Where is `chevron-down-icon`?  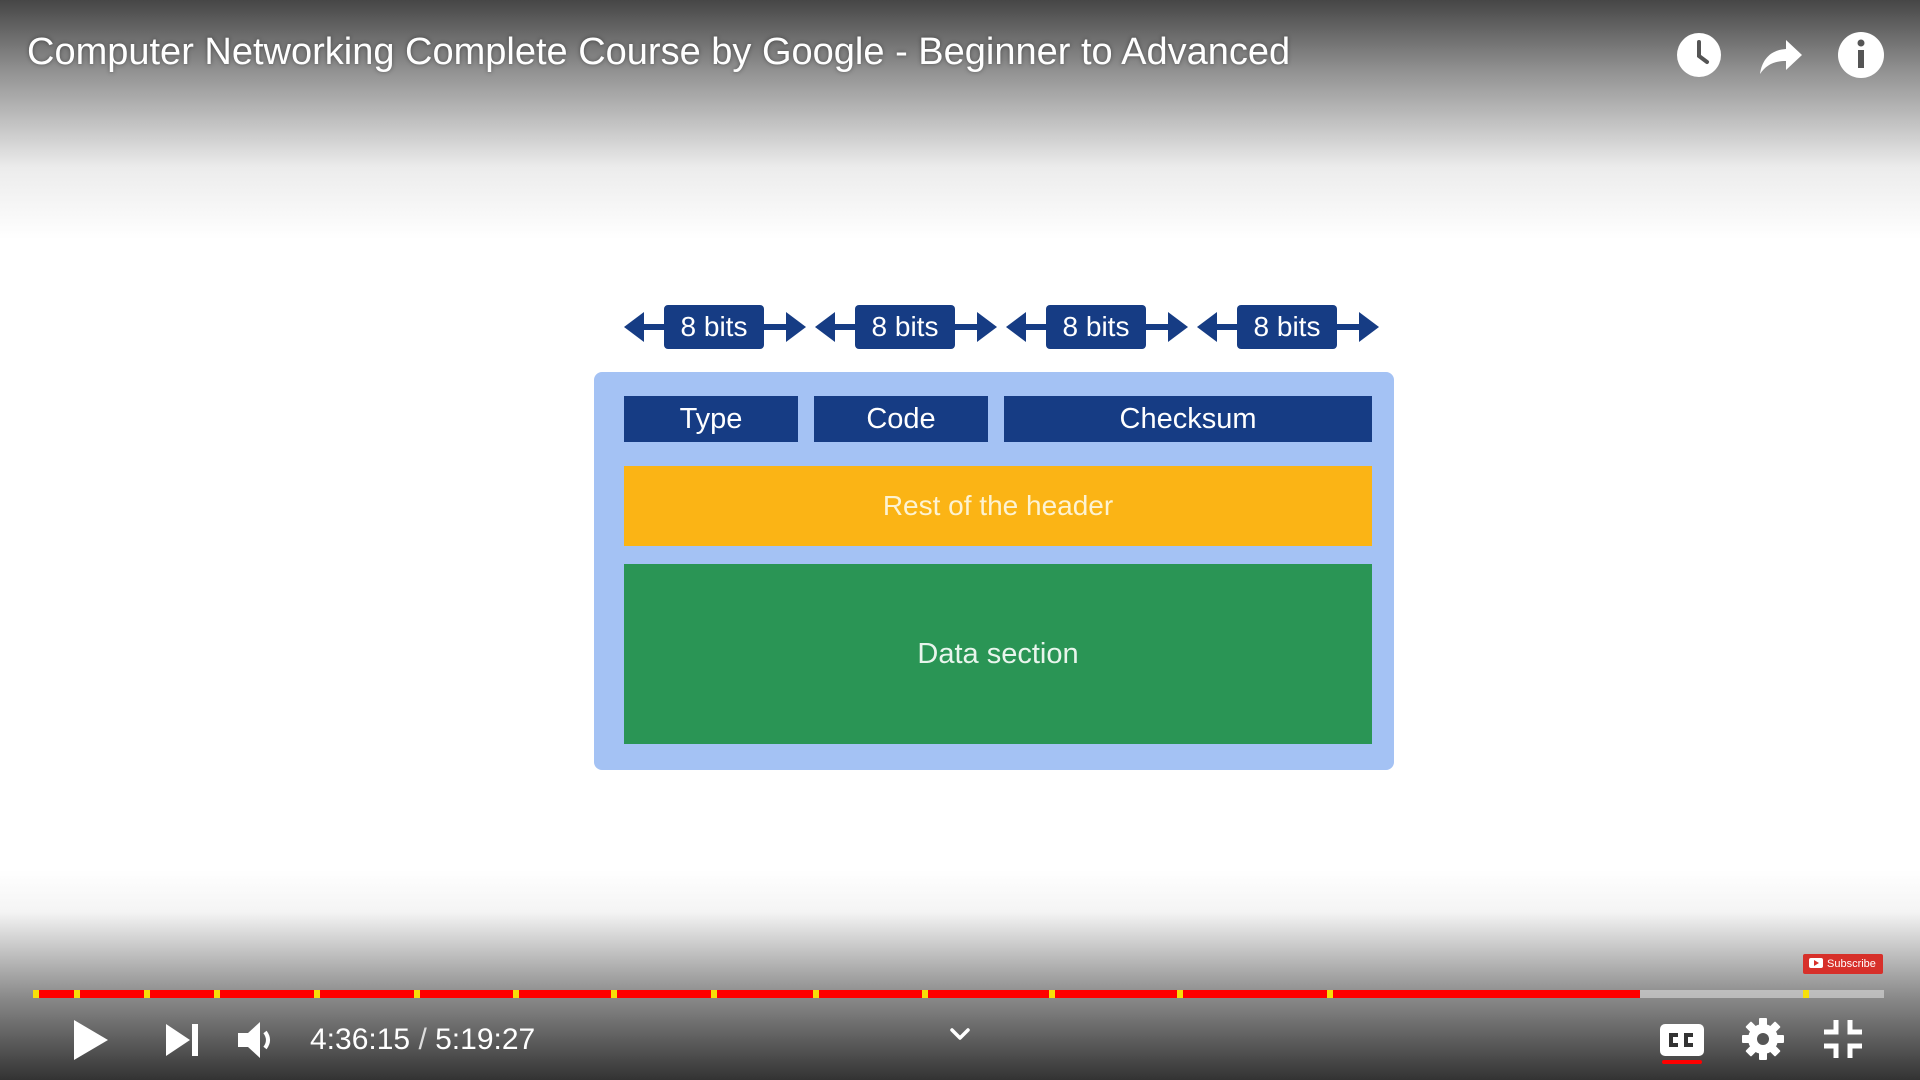 chevron-down-icon is located at coordinates (960, 1034).